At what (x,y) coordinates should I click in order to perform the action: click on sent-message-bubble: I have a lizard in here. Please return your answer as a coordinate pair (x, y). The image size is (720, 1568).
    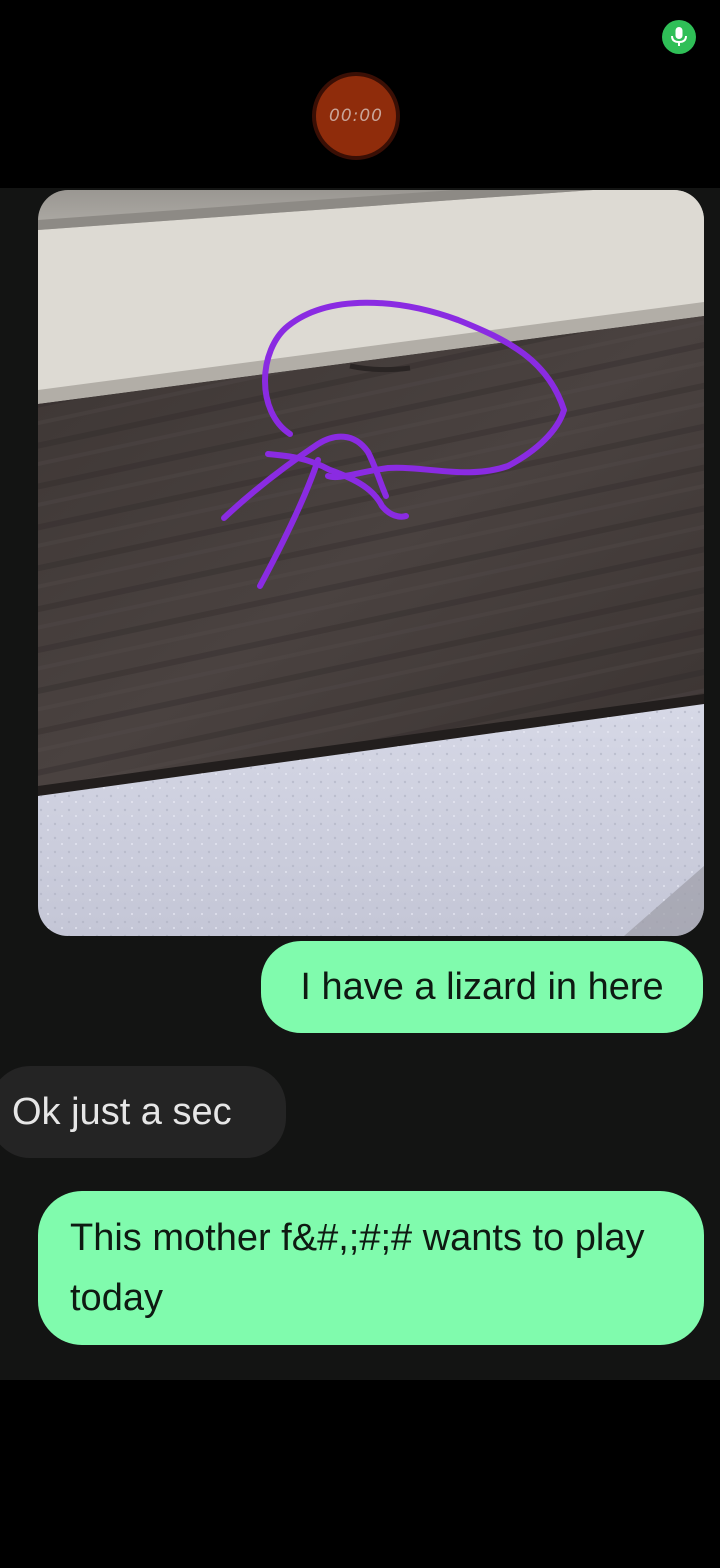
    Looking at the image, I should click on (482, 987).